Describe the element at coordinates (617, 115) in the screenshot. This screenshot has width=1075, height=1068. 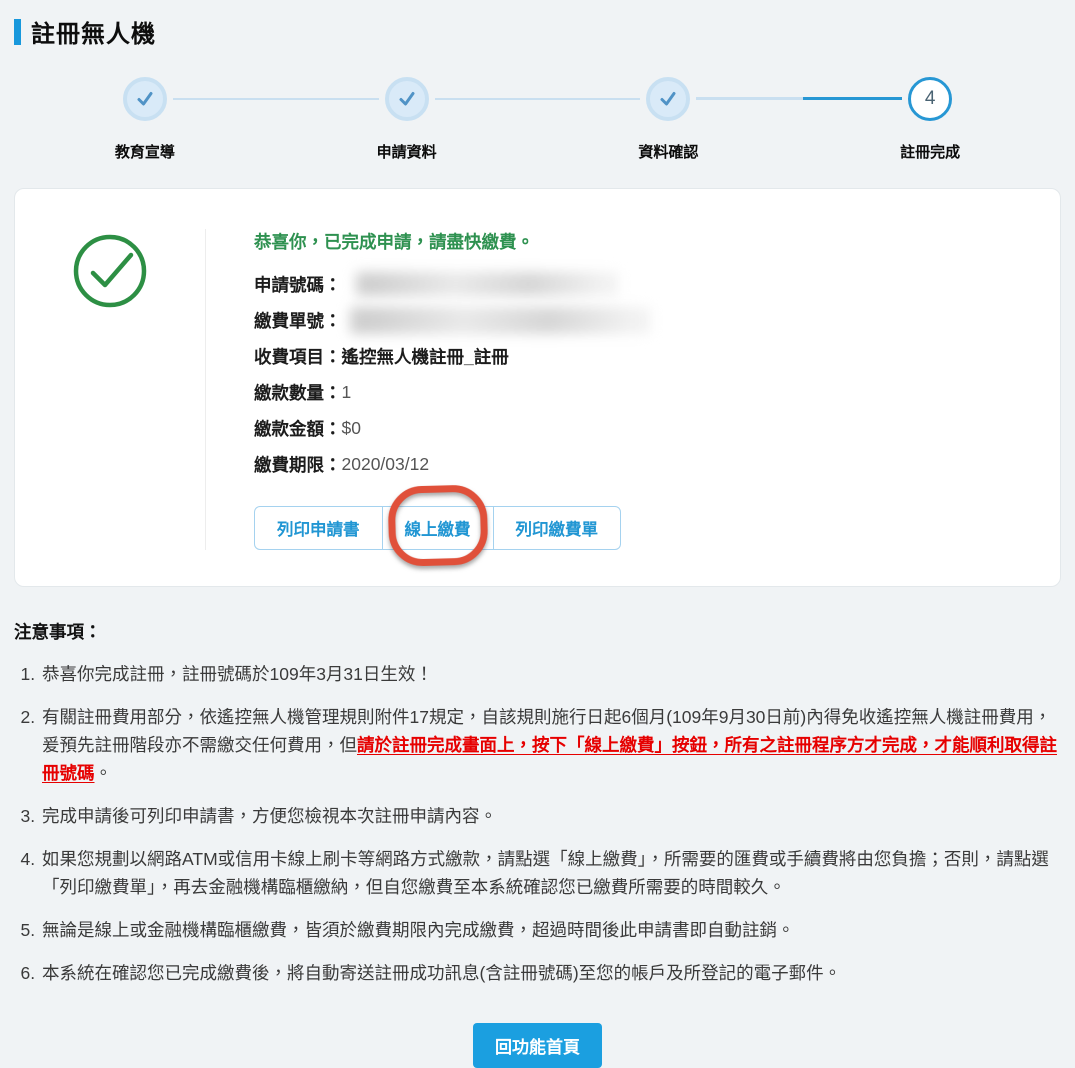
I see `step-data-confirm: 資料確認` at that location.